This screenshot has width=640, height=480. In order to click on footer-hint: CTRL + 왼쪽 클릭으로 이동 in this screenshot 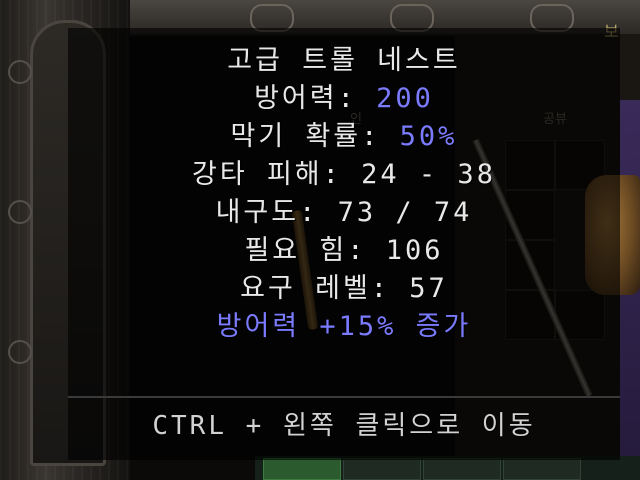, I will do `click(344, 426)`.